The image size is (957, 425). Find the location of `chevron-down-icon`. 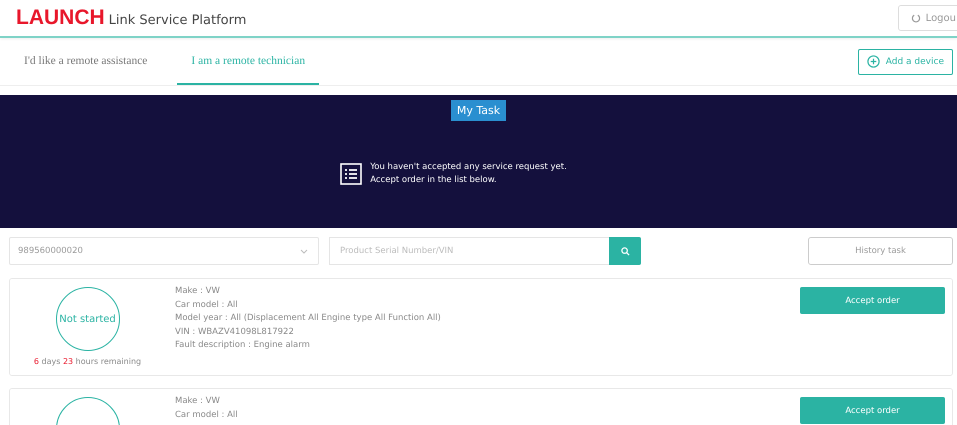

chevron-down-icon is located at coordinates (304, 251).